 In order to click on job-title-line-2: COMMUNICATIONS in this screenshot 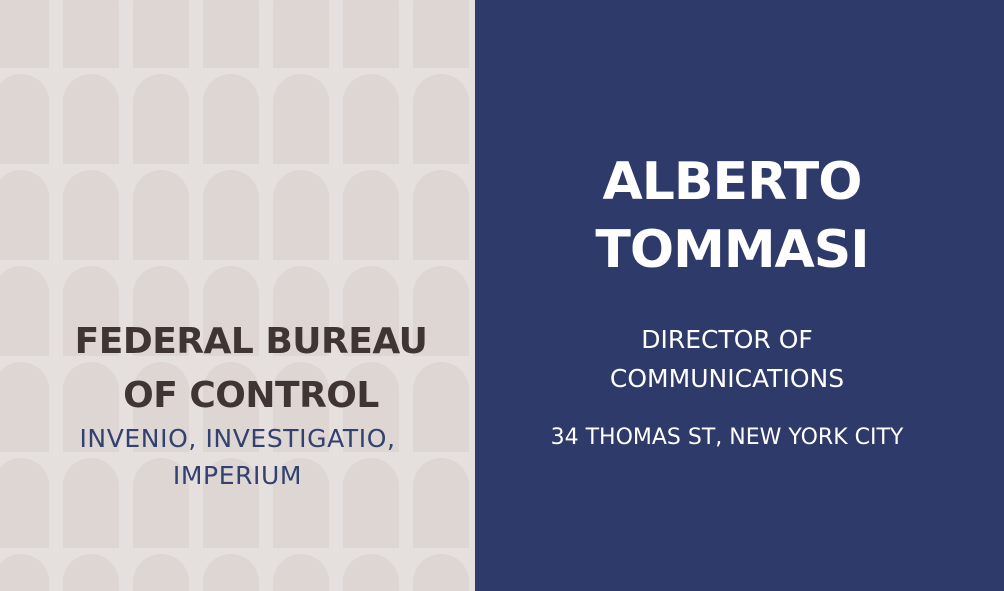, I will do `click(727, 378)`.